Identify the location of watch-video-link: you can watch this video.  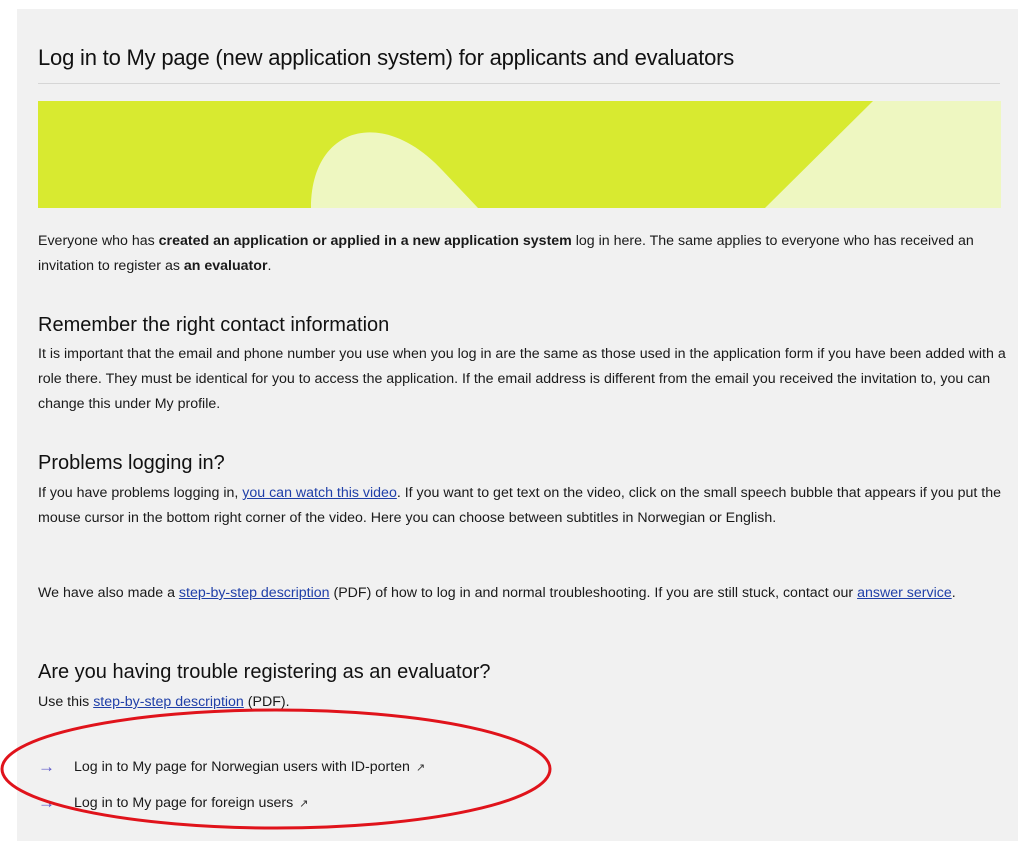
(319, 493).